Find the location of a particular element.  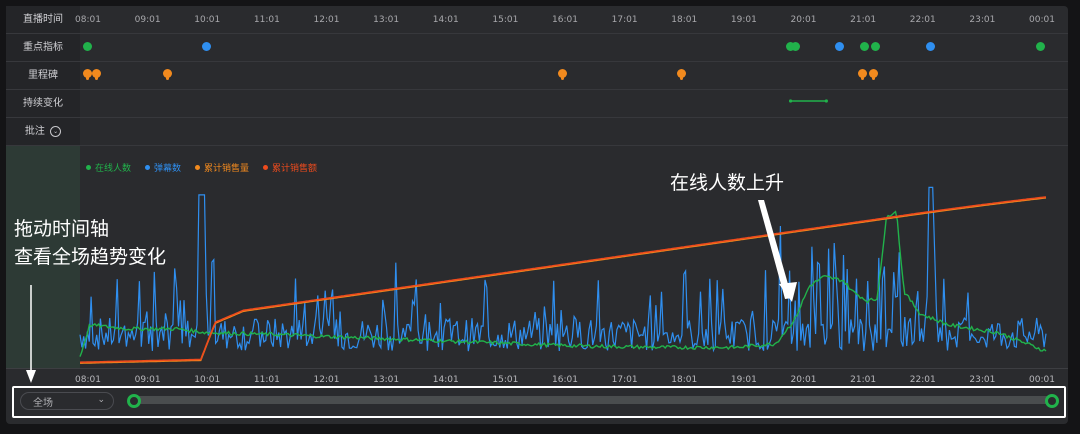

continuous-change-start is located at coordinates (790, 101).